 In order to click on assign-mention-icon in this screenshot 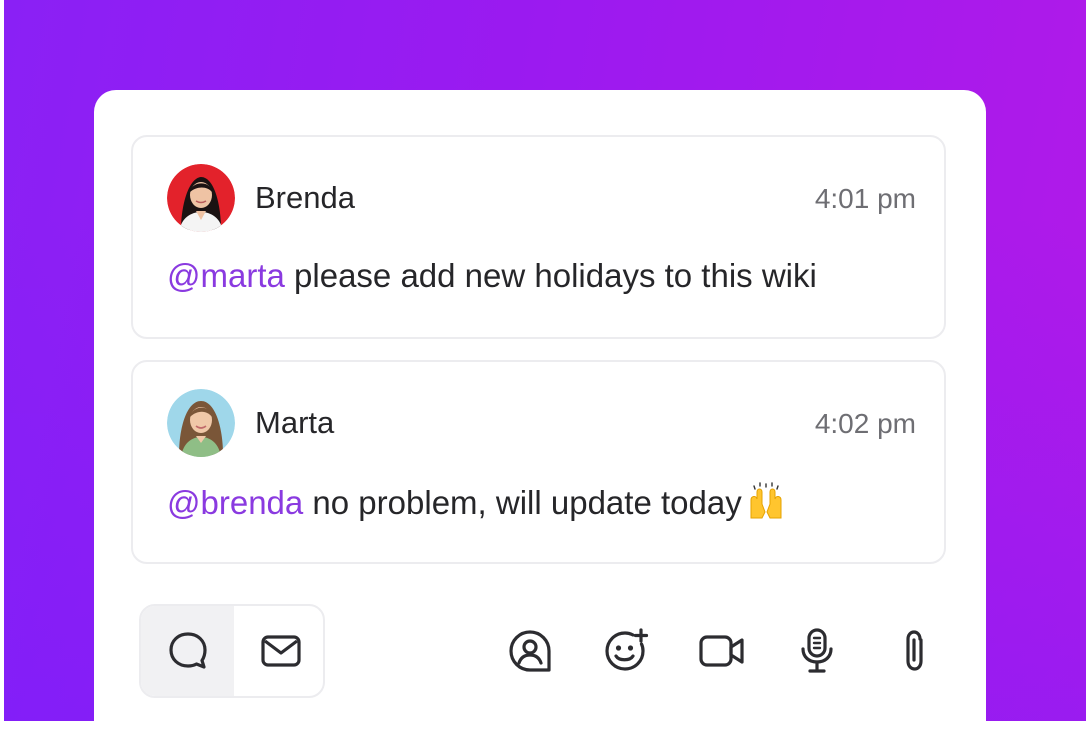, I will do `click(530, 651)`.